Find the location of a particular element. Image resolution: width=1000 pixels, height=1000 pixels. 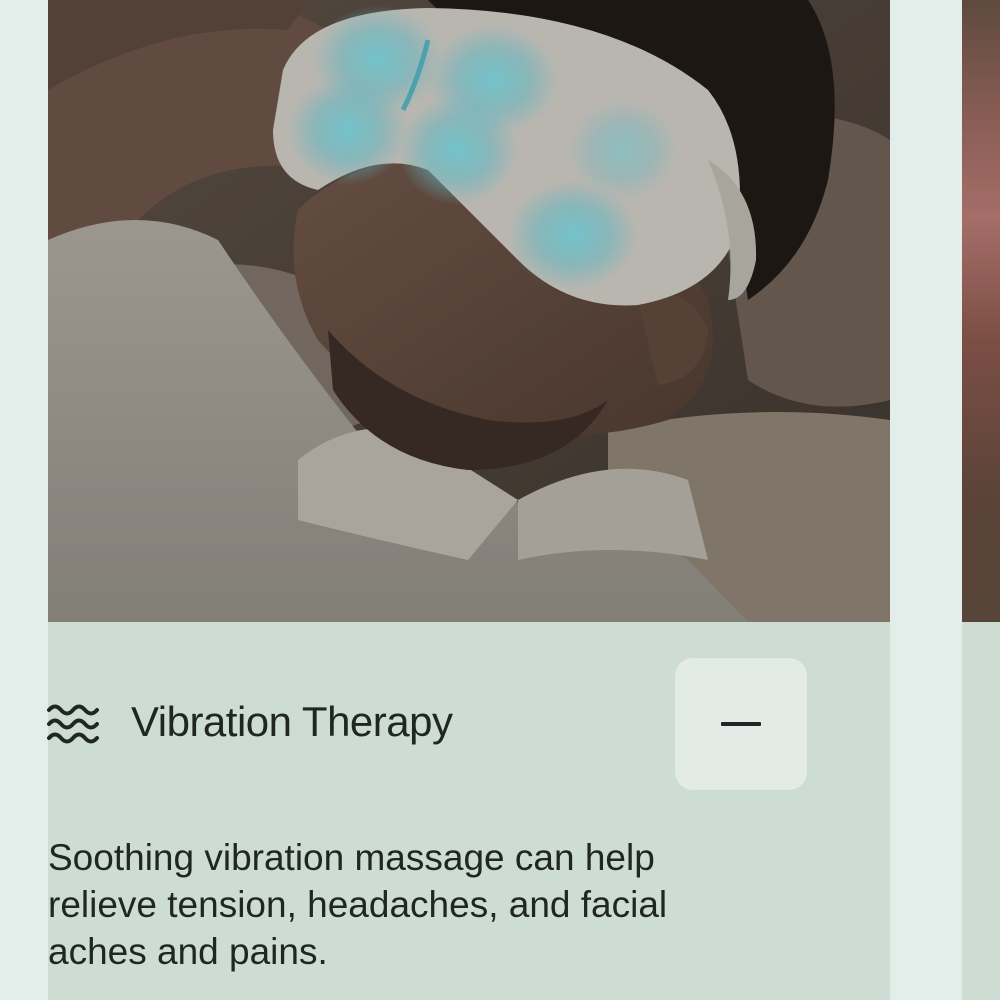

waves-icon is located at coordinates (73, 724).